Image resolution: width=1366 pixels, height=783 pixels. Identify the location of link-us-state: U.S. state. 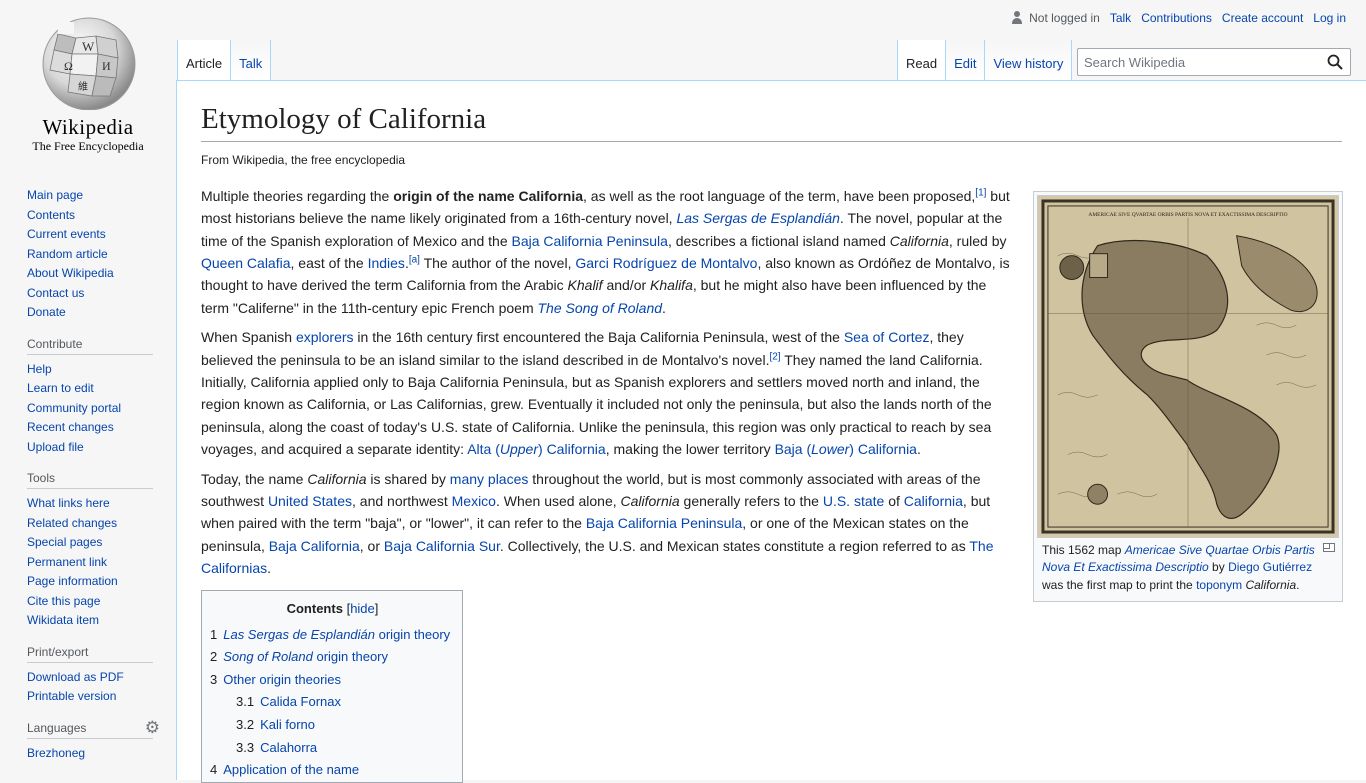
(853, 501).